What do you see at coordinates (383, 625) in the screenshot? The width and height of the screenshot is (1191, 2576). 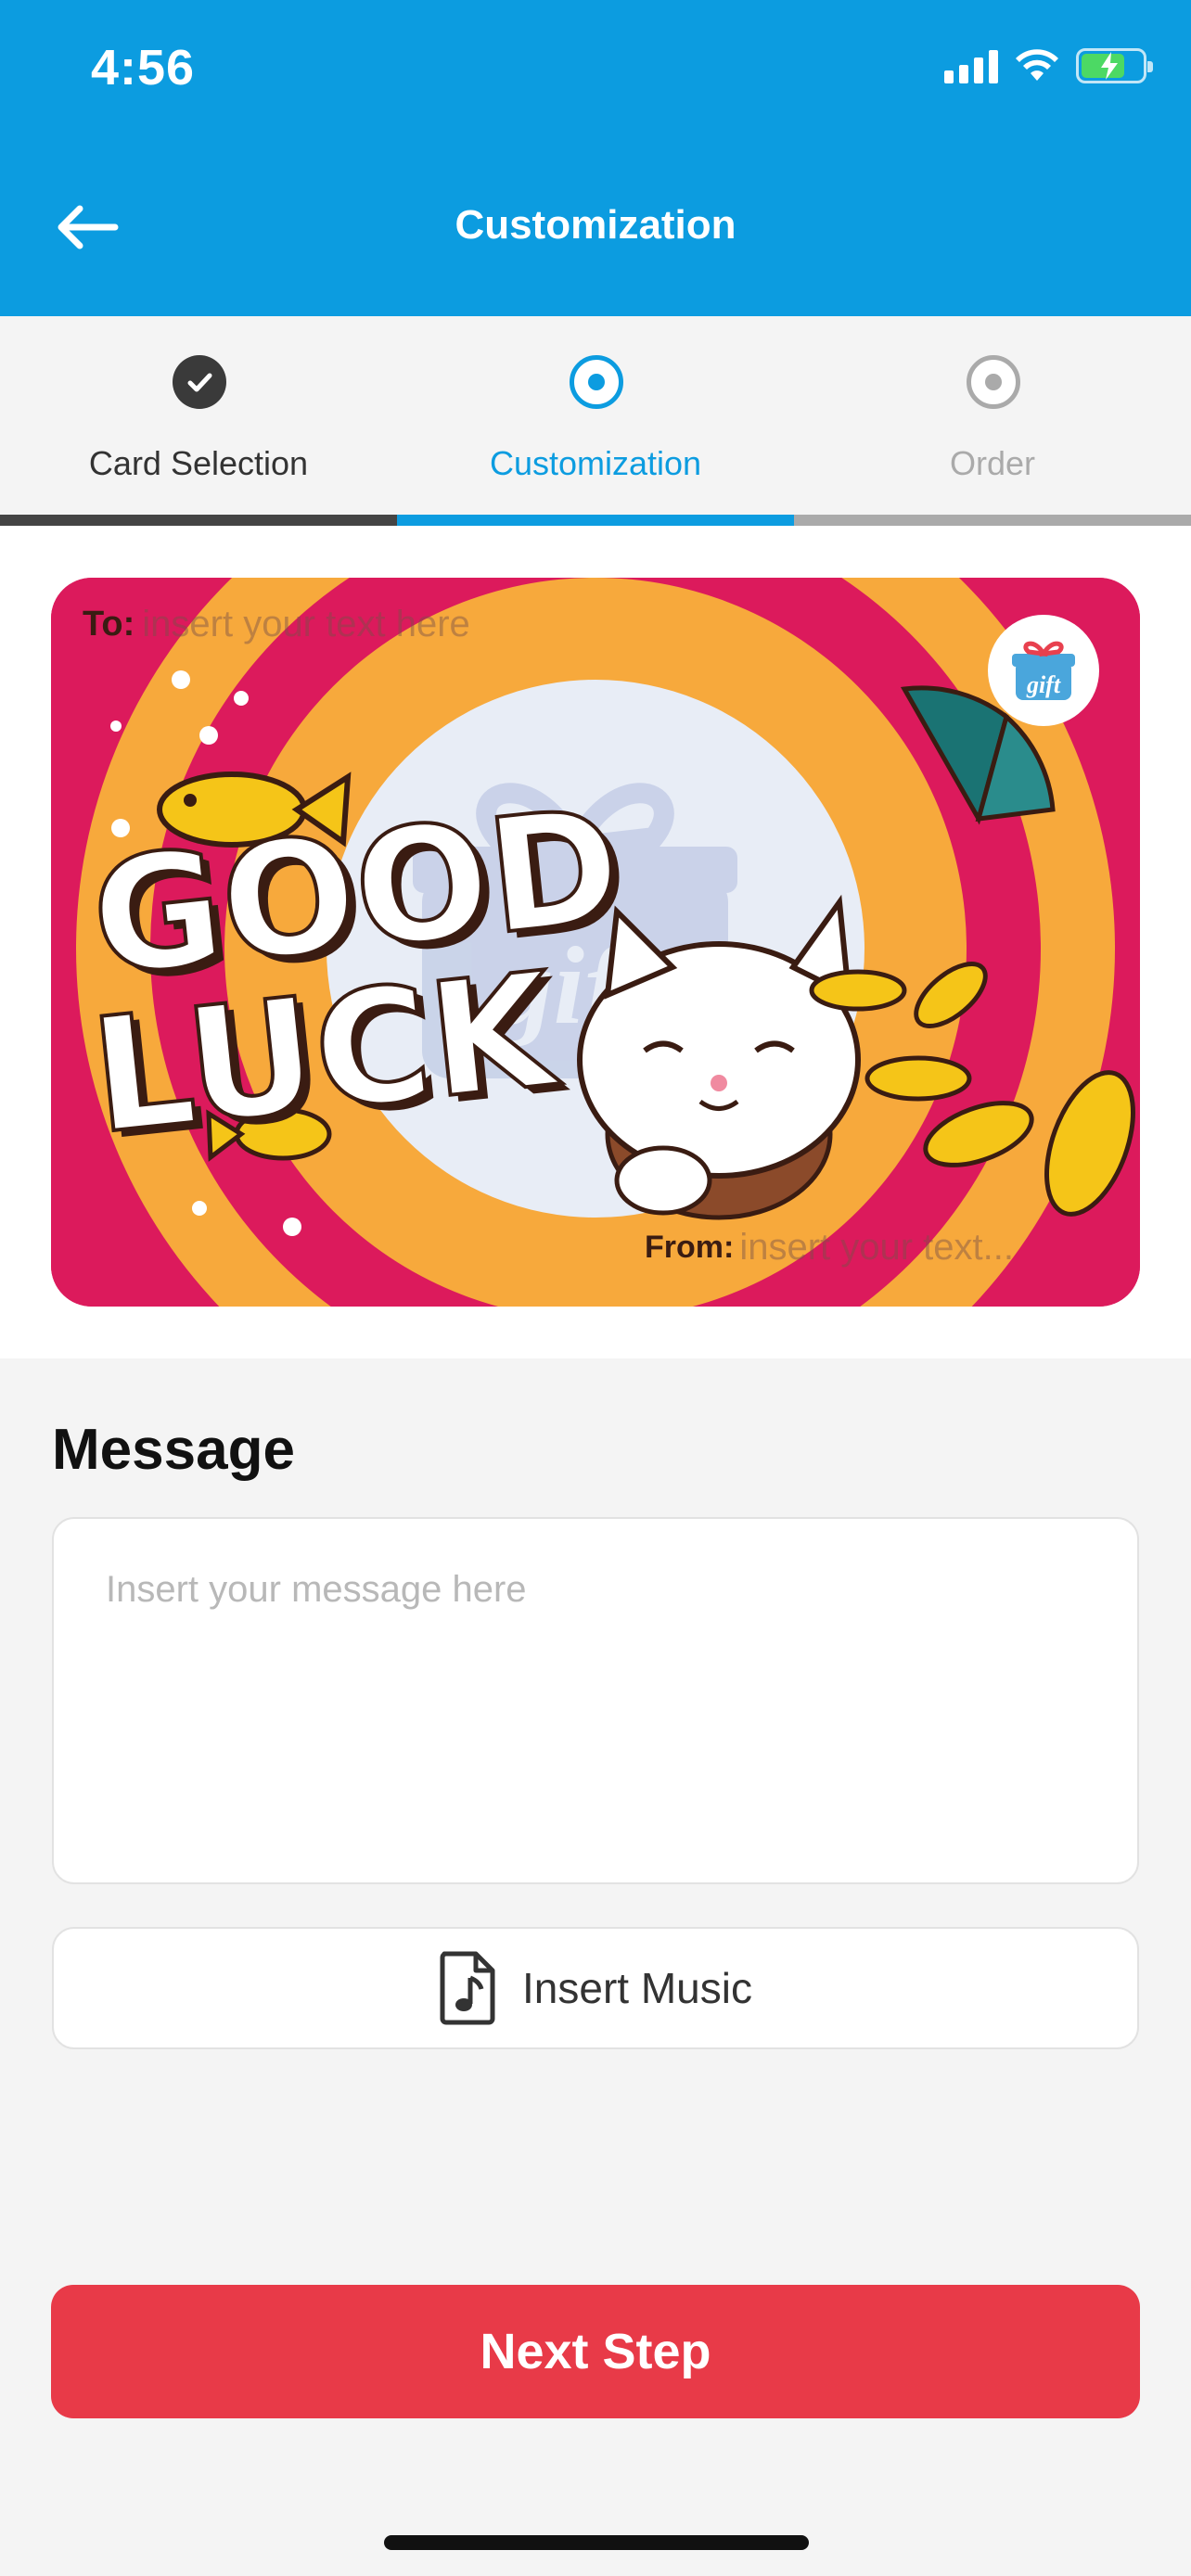 I see `to-input` at bounding box center [383, 625].